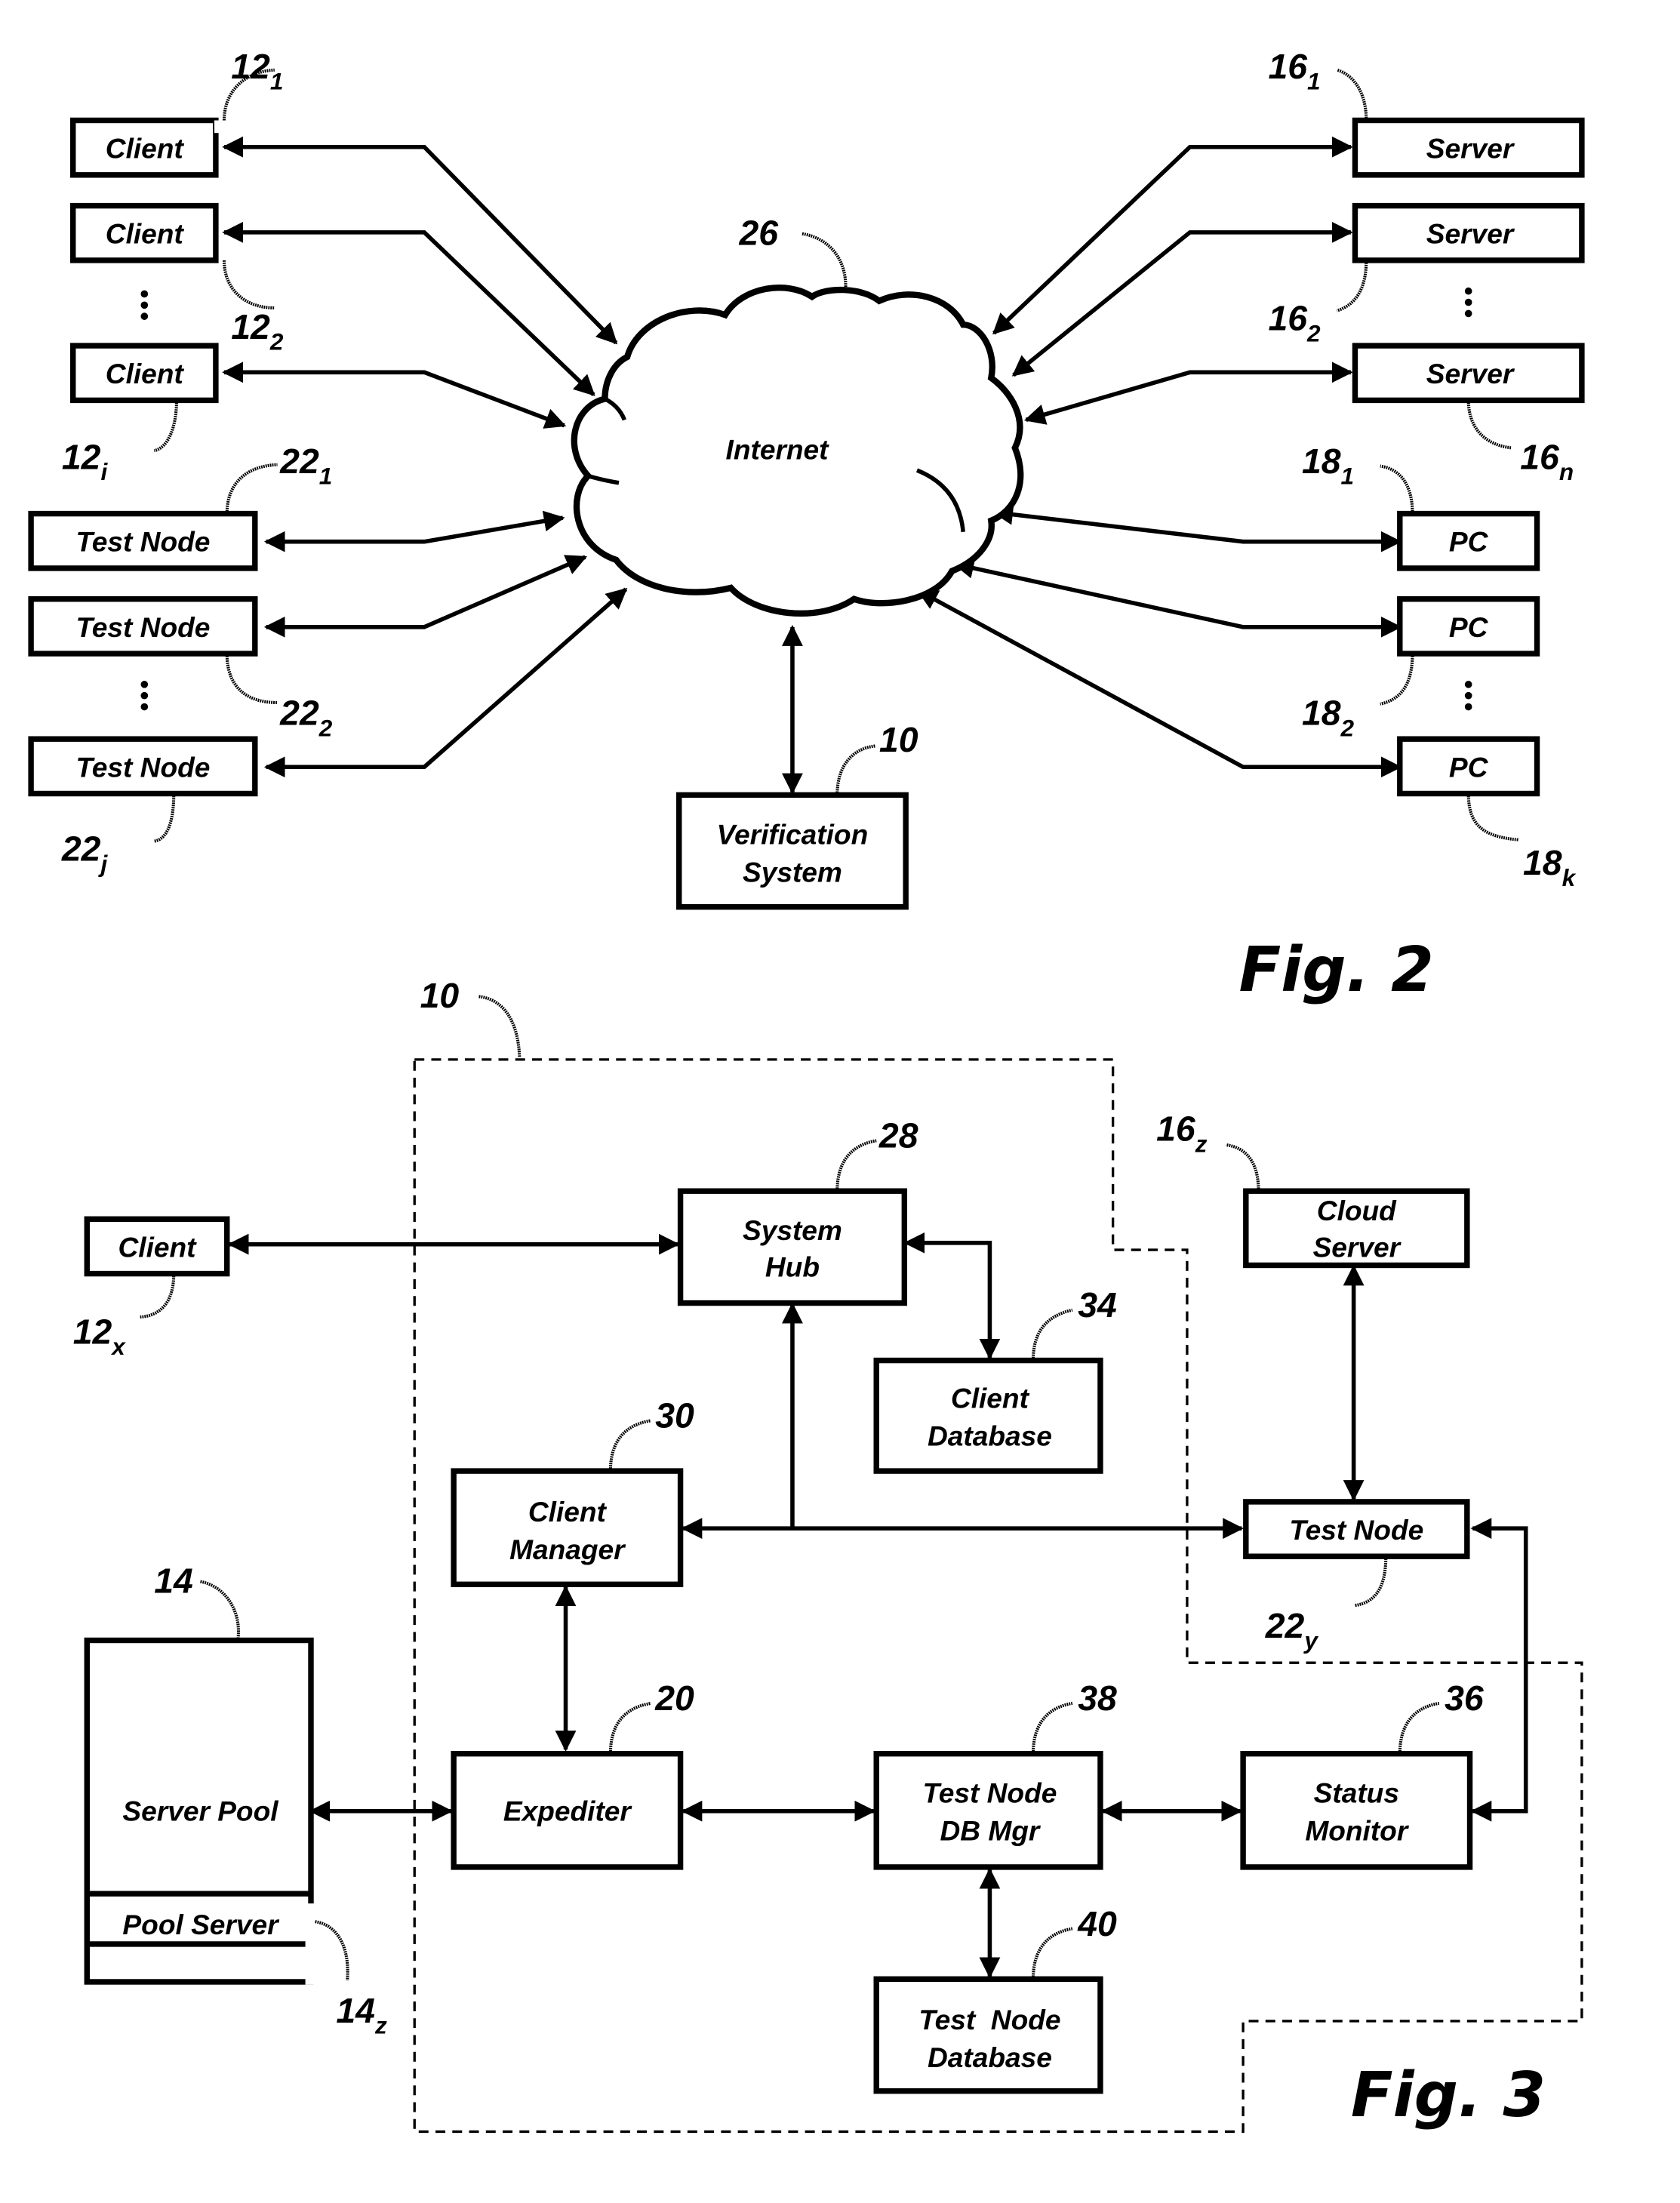 This screenshot has height=2203, width=1680. What do you see at coordinates (952, 1296) in the screenshot?
I see `link-hub-clientdb` at bounding box center [952, 1296].